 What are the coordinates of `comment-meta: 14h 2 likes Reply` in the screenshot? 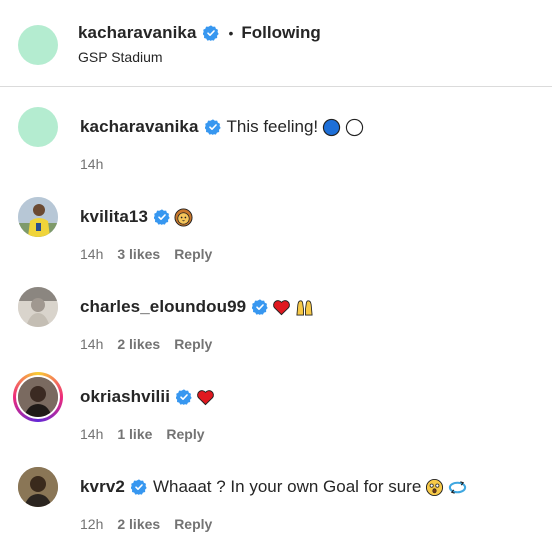 It's located at (146, 344).